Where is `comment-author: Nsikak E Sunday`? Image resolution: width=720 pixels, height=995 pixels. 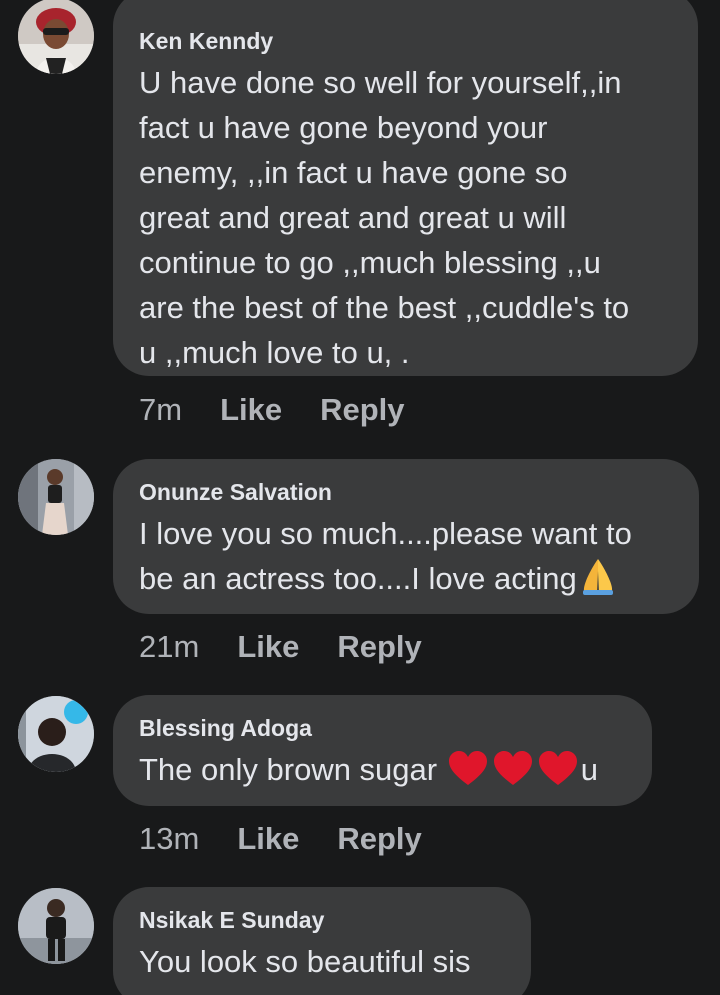 comment-author: Nsikak E Sunday is located at coordinates (322, 920).